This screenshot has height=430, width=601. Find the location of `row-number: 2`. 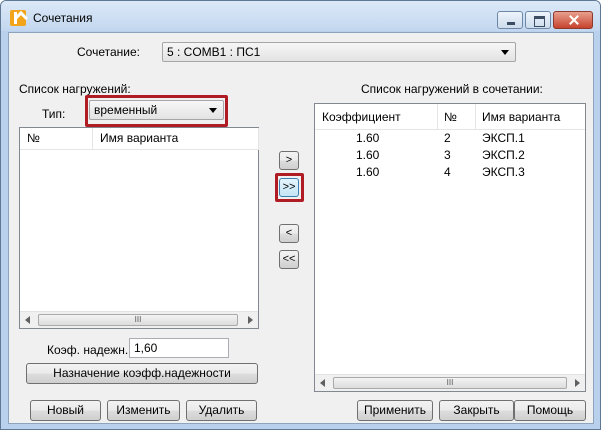

row-number: 2 is located at coordinates (447, 138).